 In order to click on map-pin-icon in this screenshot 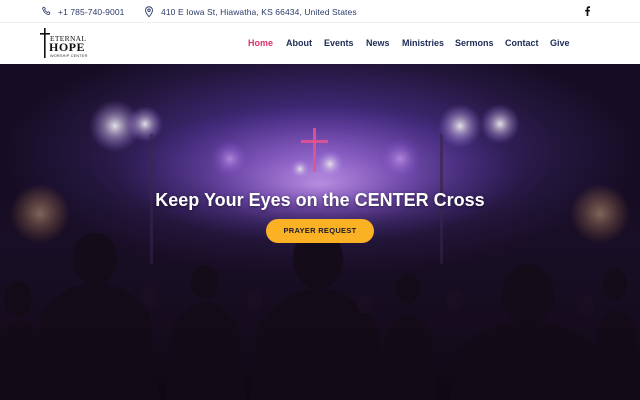, I will do `click(149, 11)`.